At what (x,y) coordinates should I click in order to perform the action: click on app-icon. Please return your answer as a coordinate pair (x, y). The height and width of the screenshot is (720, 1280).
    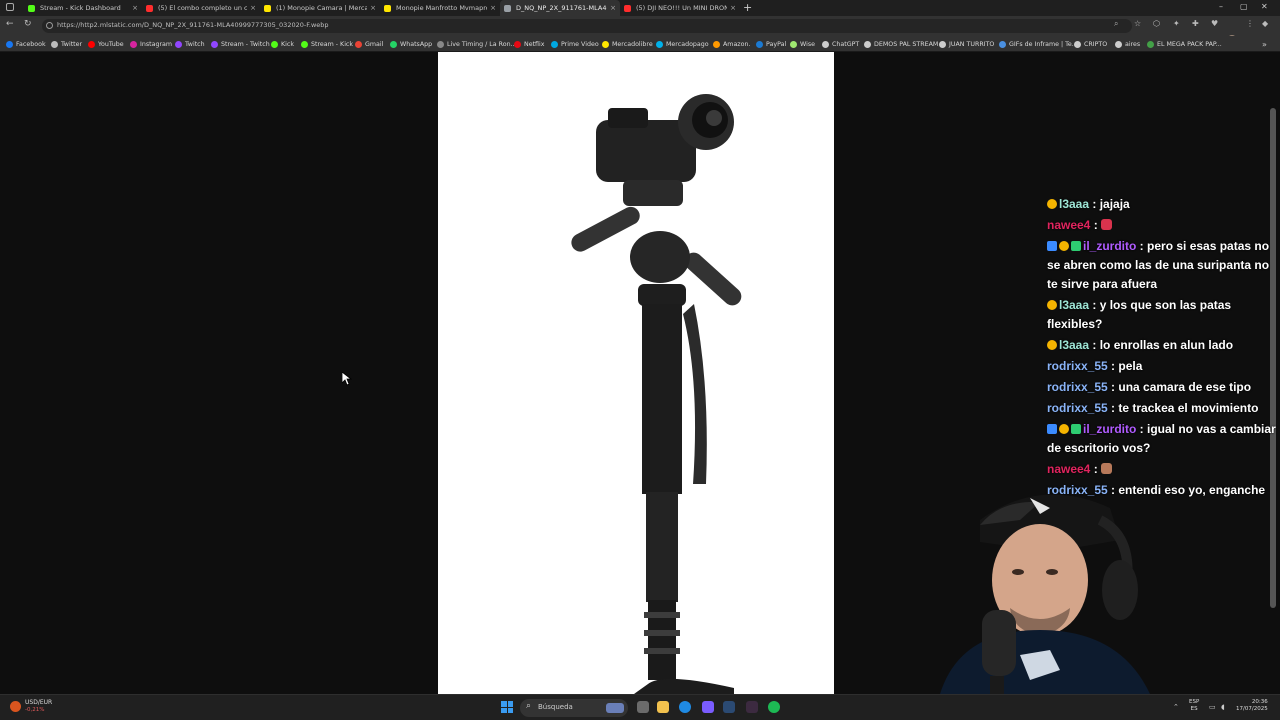
    Looking at the image, I should click on (708, 707).